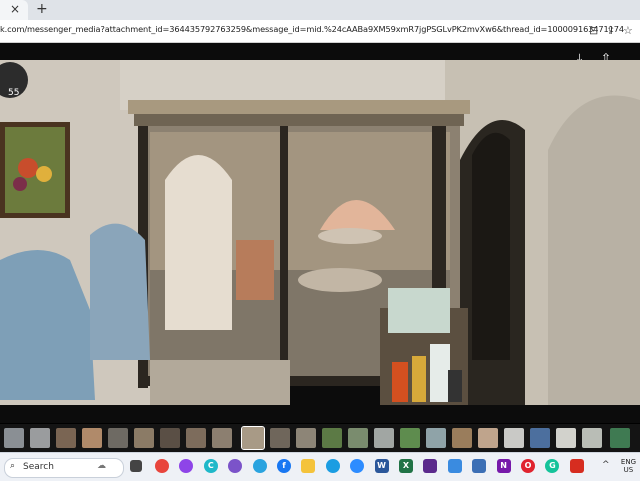 This screenshot has height=481, width=640. Describe the element at coordinates (210, 466) in the screenshot. I see `canva-icon: C` at that location.